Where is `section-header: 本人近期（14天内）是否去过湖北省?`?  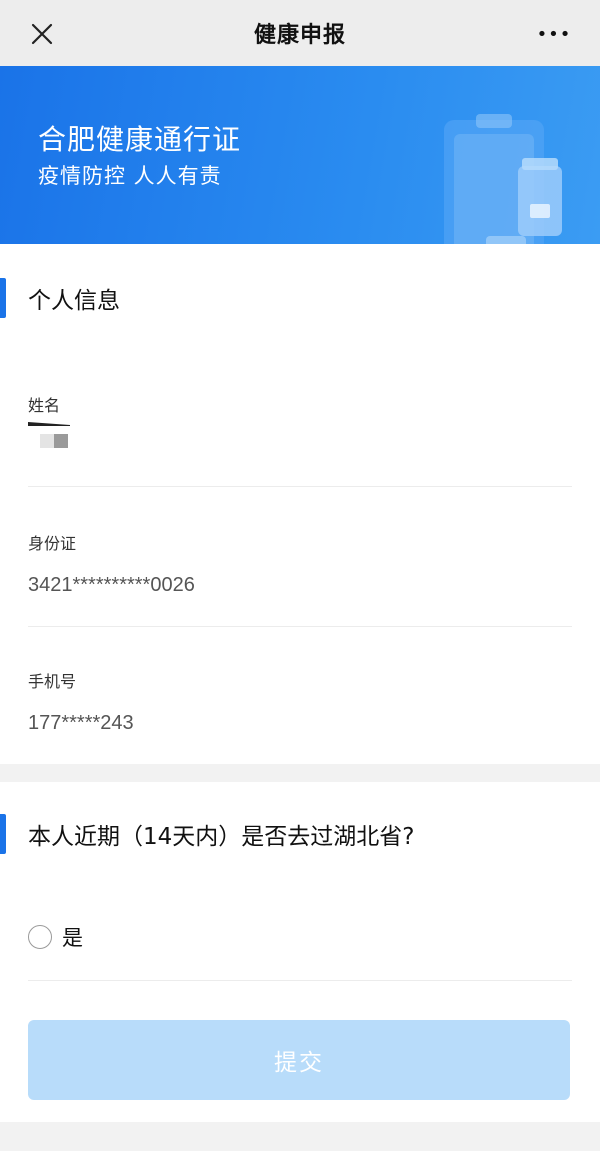
section-header: 本人近期（14天内）是否去过湖北省? is located at coordinates (300, 834).